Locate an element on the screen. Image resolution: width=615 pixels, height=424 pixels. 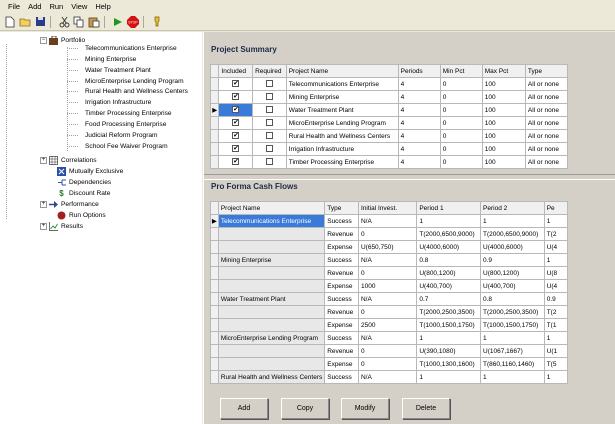
period-2-cell: 1 is located at coordinates (512, 338).